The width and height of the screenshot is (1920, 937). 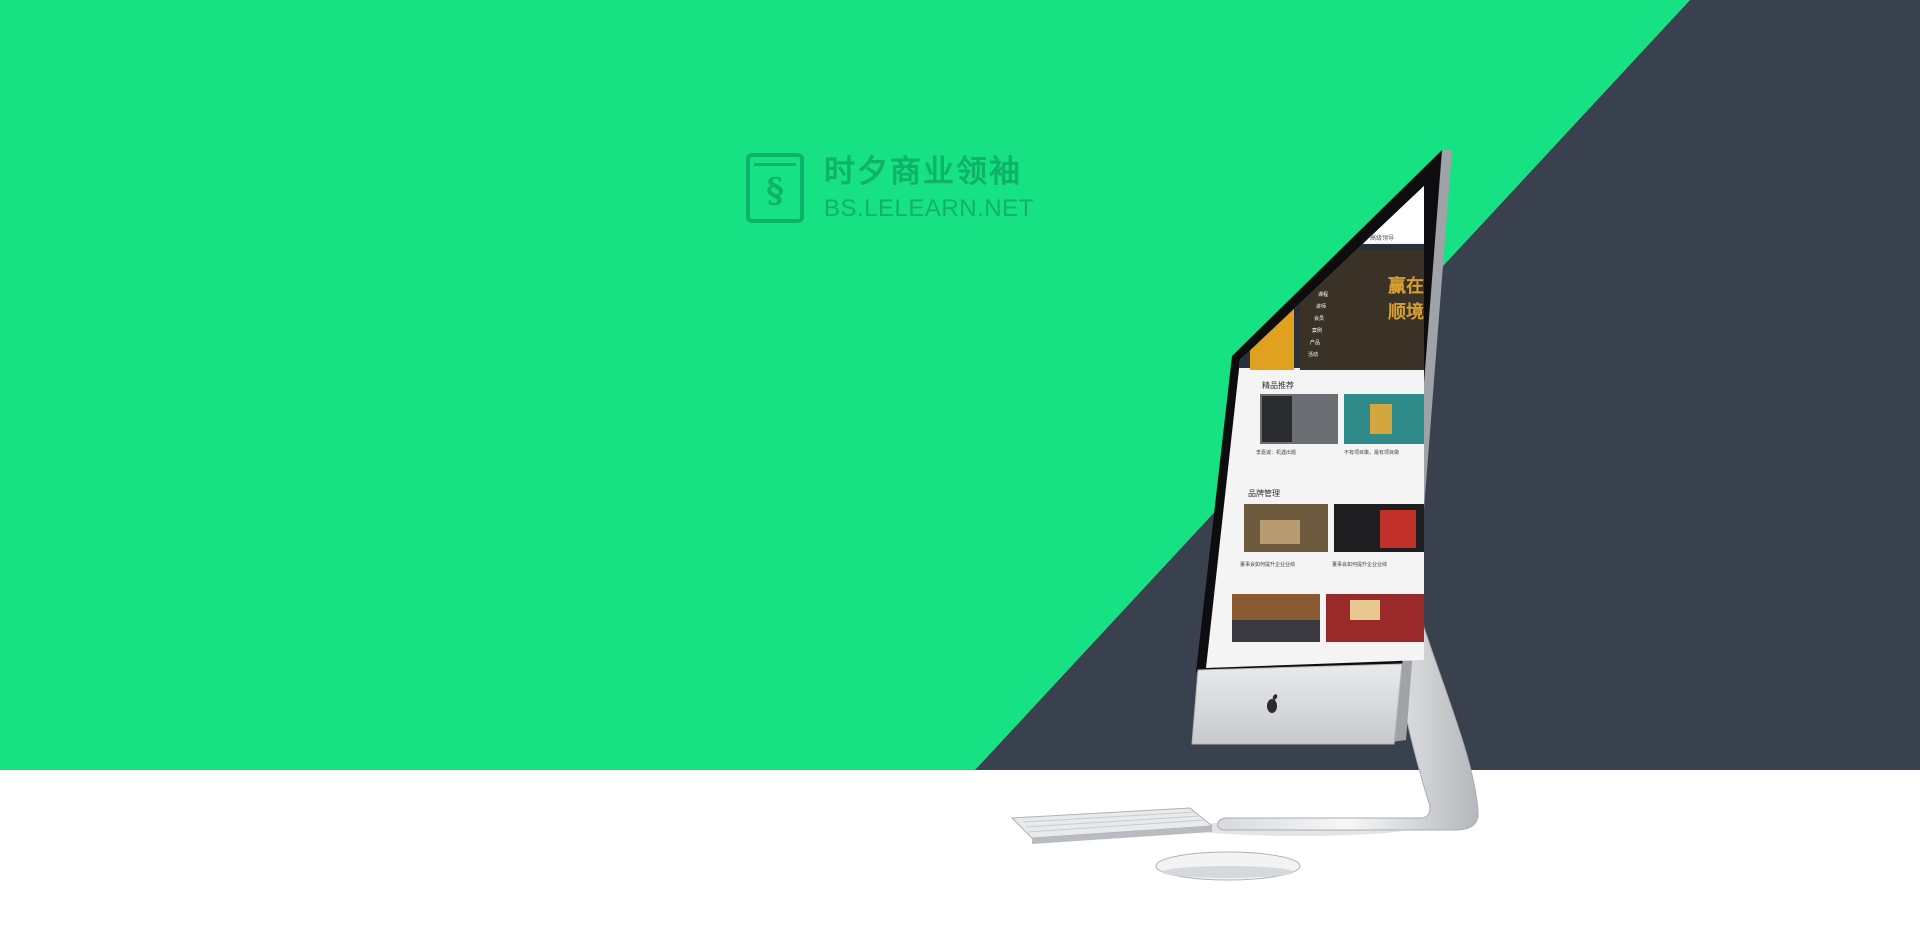 What do you see at coordinates (775, 191) in the screenshot?
I see `brand-icon-glyph: §` at bounding box center [775, 191].